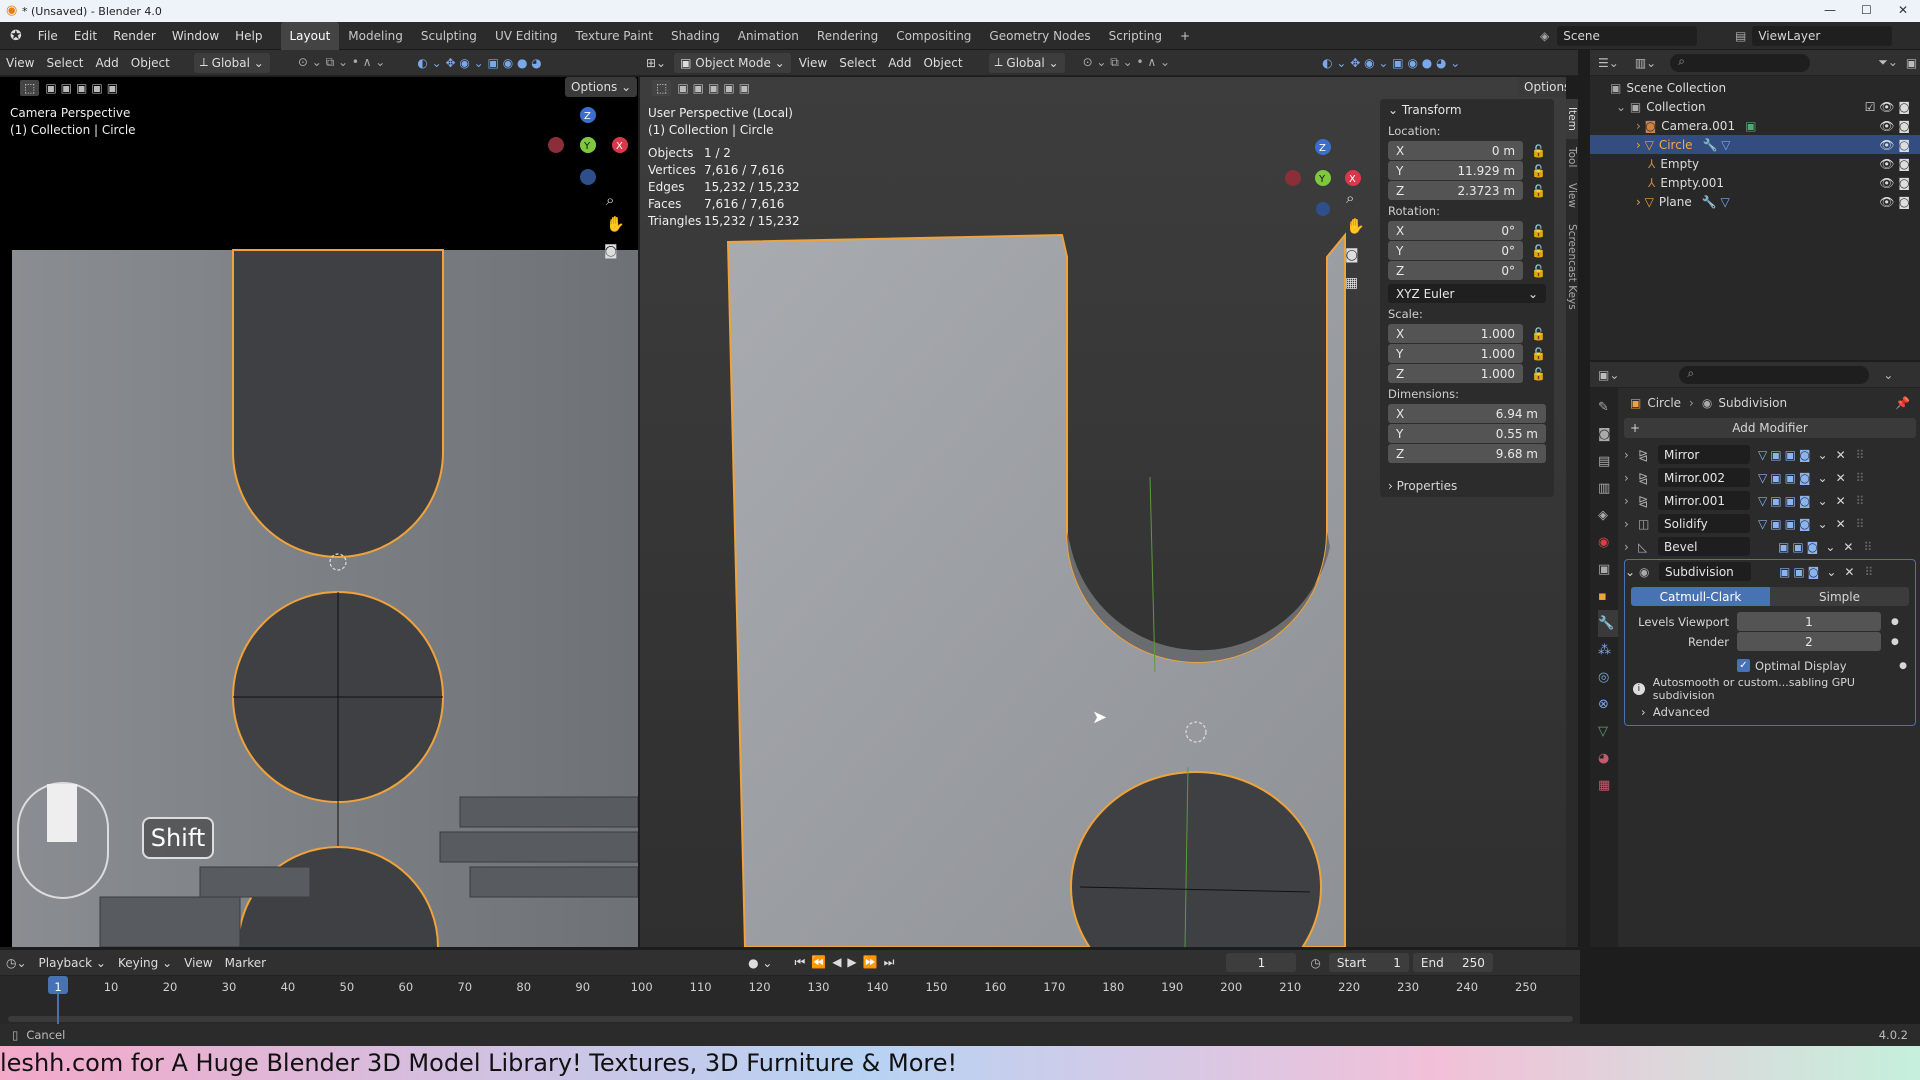 The image size is (1920, 1080). Describe the element at coordinates (1743, 665) in the screenshot. I see `optimal-display-checkbox: ✓` at that location.